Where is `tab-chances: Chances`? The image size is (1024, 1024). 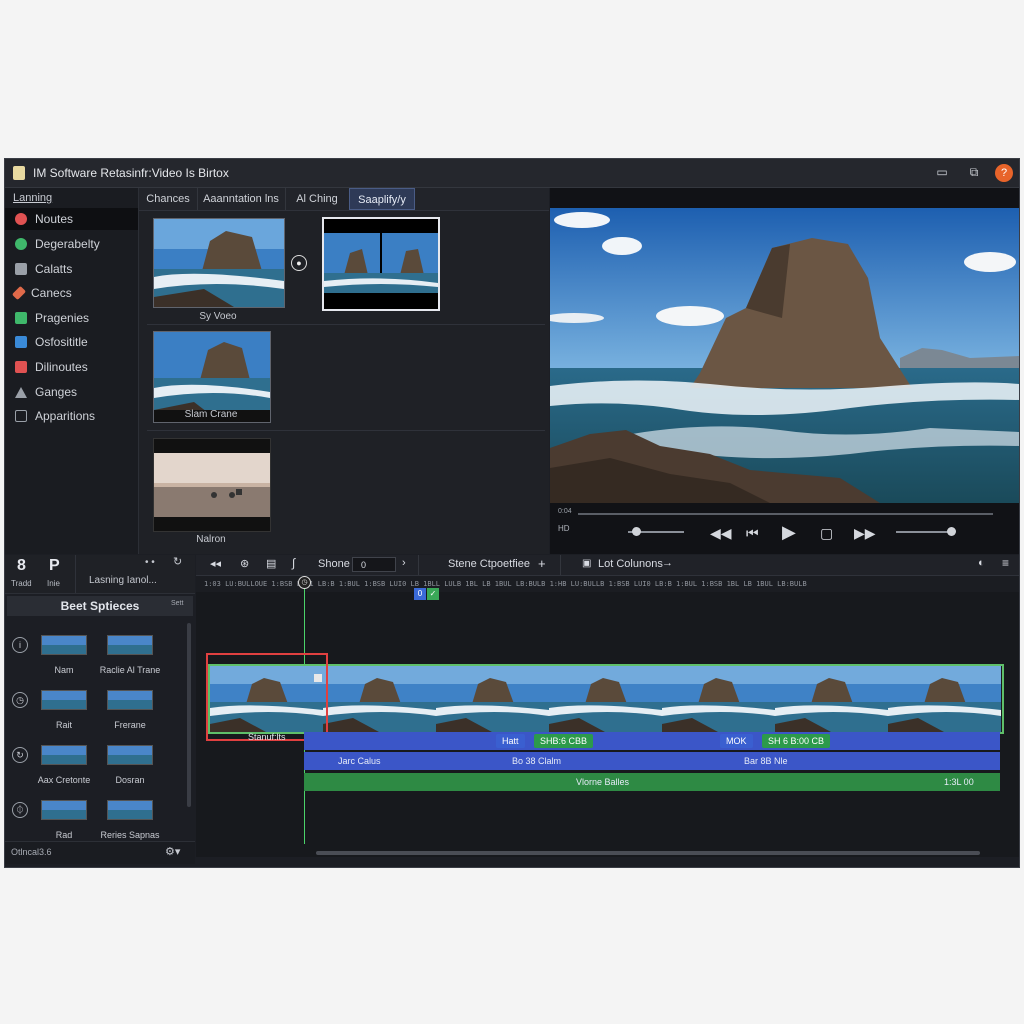
tab-chances: Chances is located at coordinates (168, 199).